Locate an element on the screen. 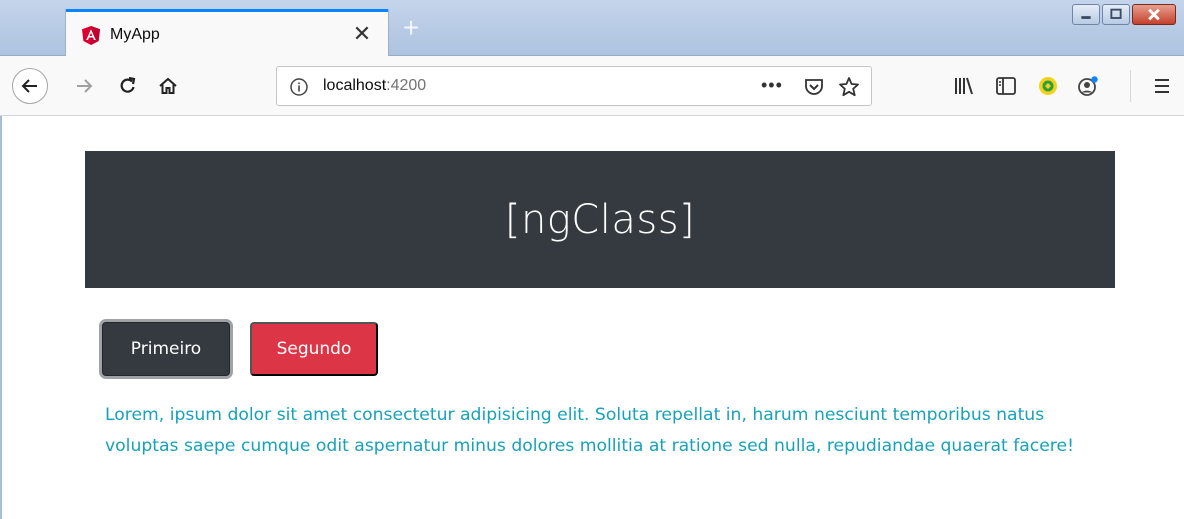 The image size is (1184, 519). page-title: [ngClass] is located at coordinates (600, 219).